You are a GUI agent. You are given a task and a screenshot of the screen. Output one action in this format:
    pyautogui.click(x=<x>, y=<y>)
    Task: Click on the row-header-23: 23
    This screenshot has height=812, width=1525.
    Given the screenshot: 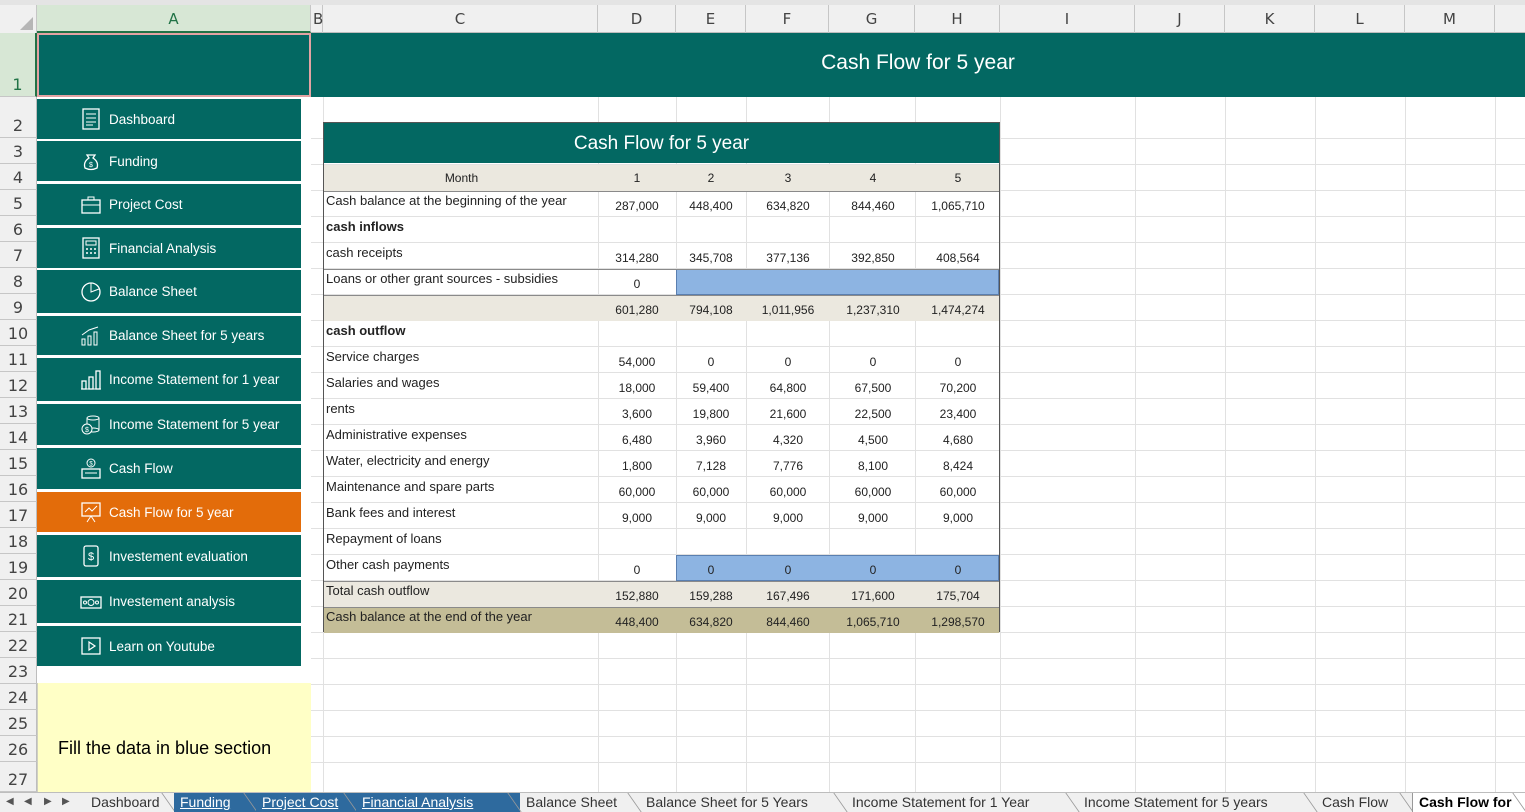 What is the action you would take?
    pyautogui.click(x=18, y=671)
    